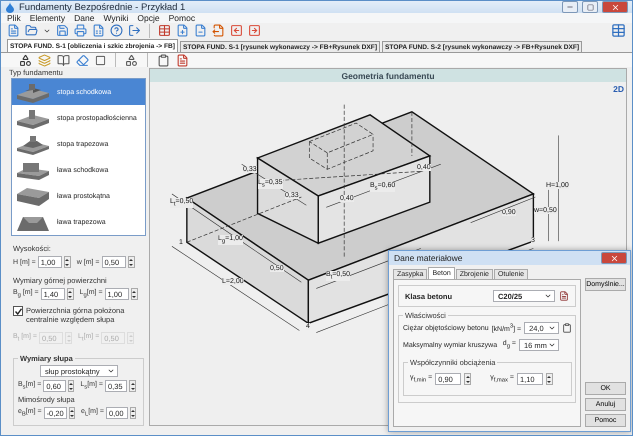 The image size is (633, 436). What do you see at coordinates (182, 30) in the screenshot?
I see `add-page-icon` at bounding box center [182, 30].